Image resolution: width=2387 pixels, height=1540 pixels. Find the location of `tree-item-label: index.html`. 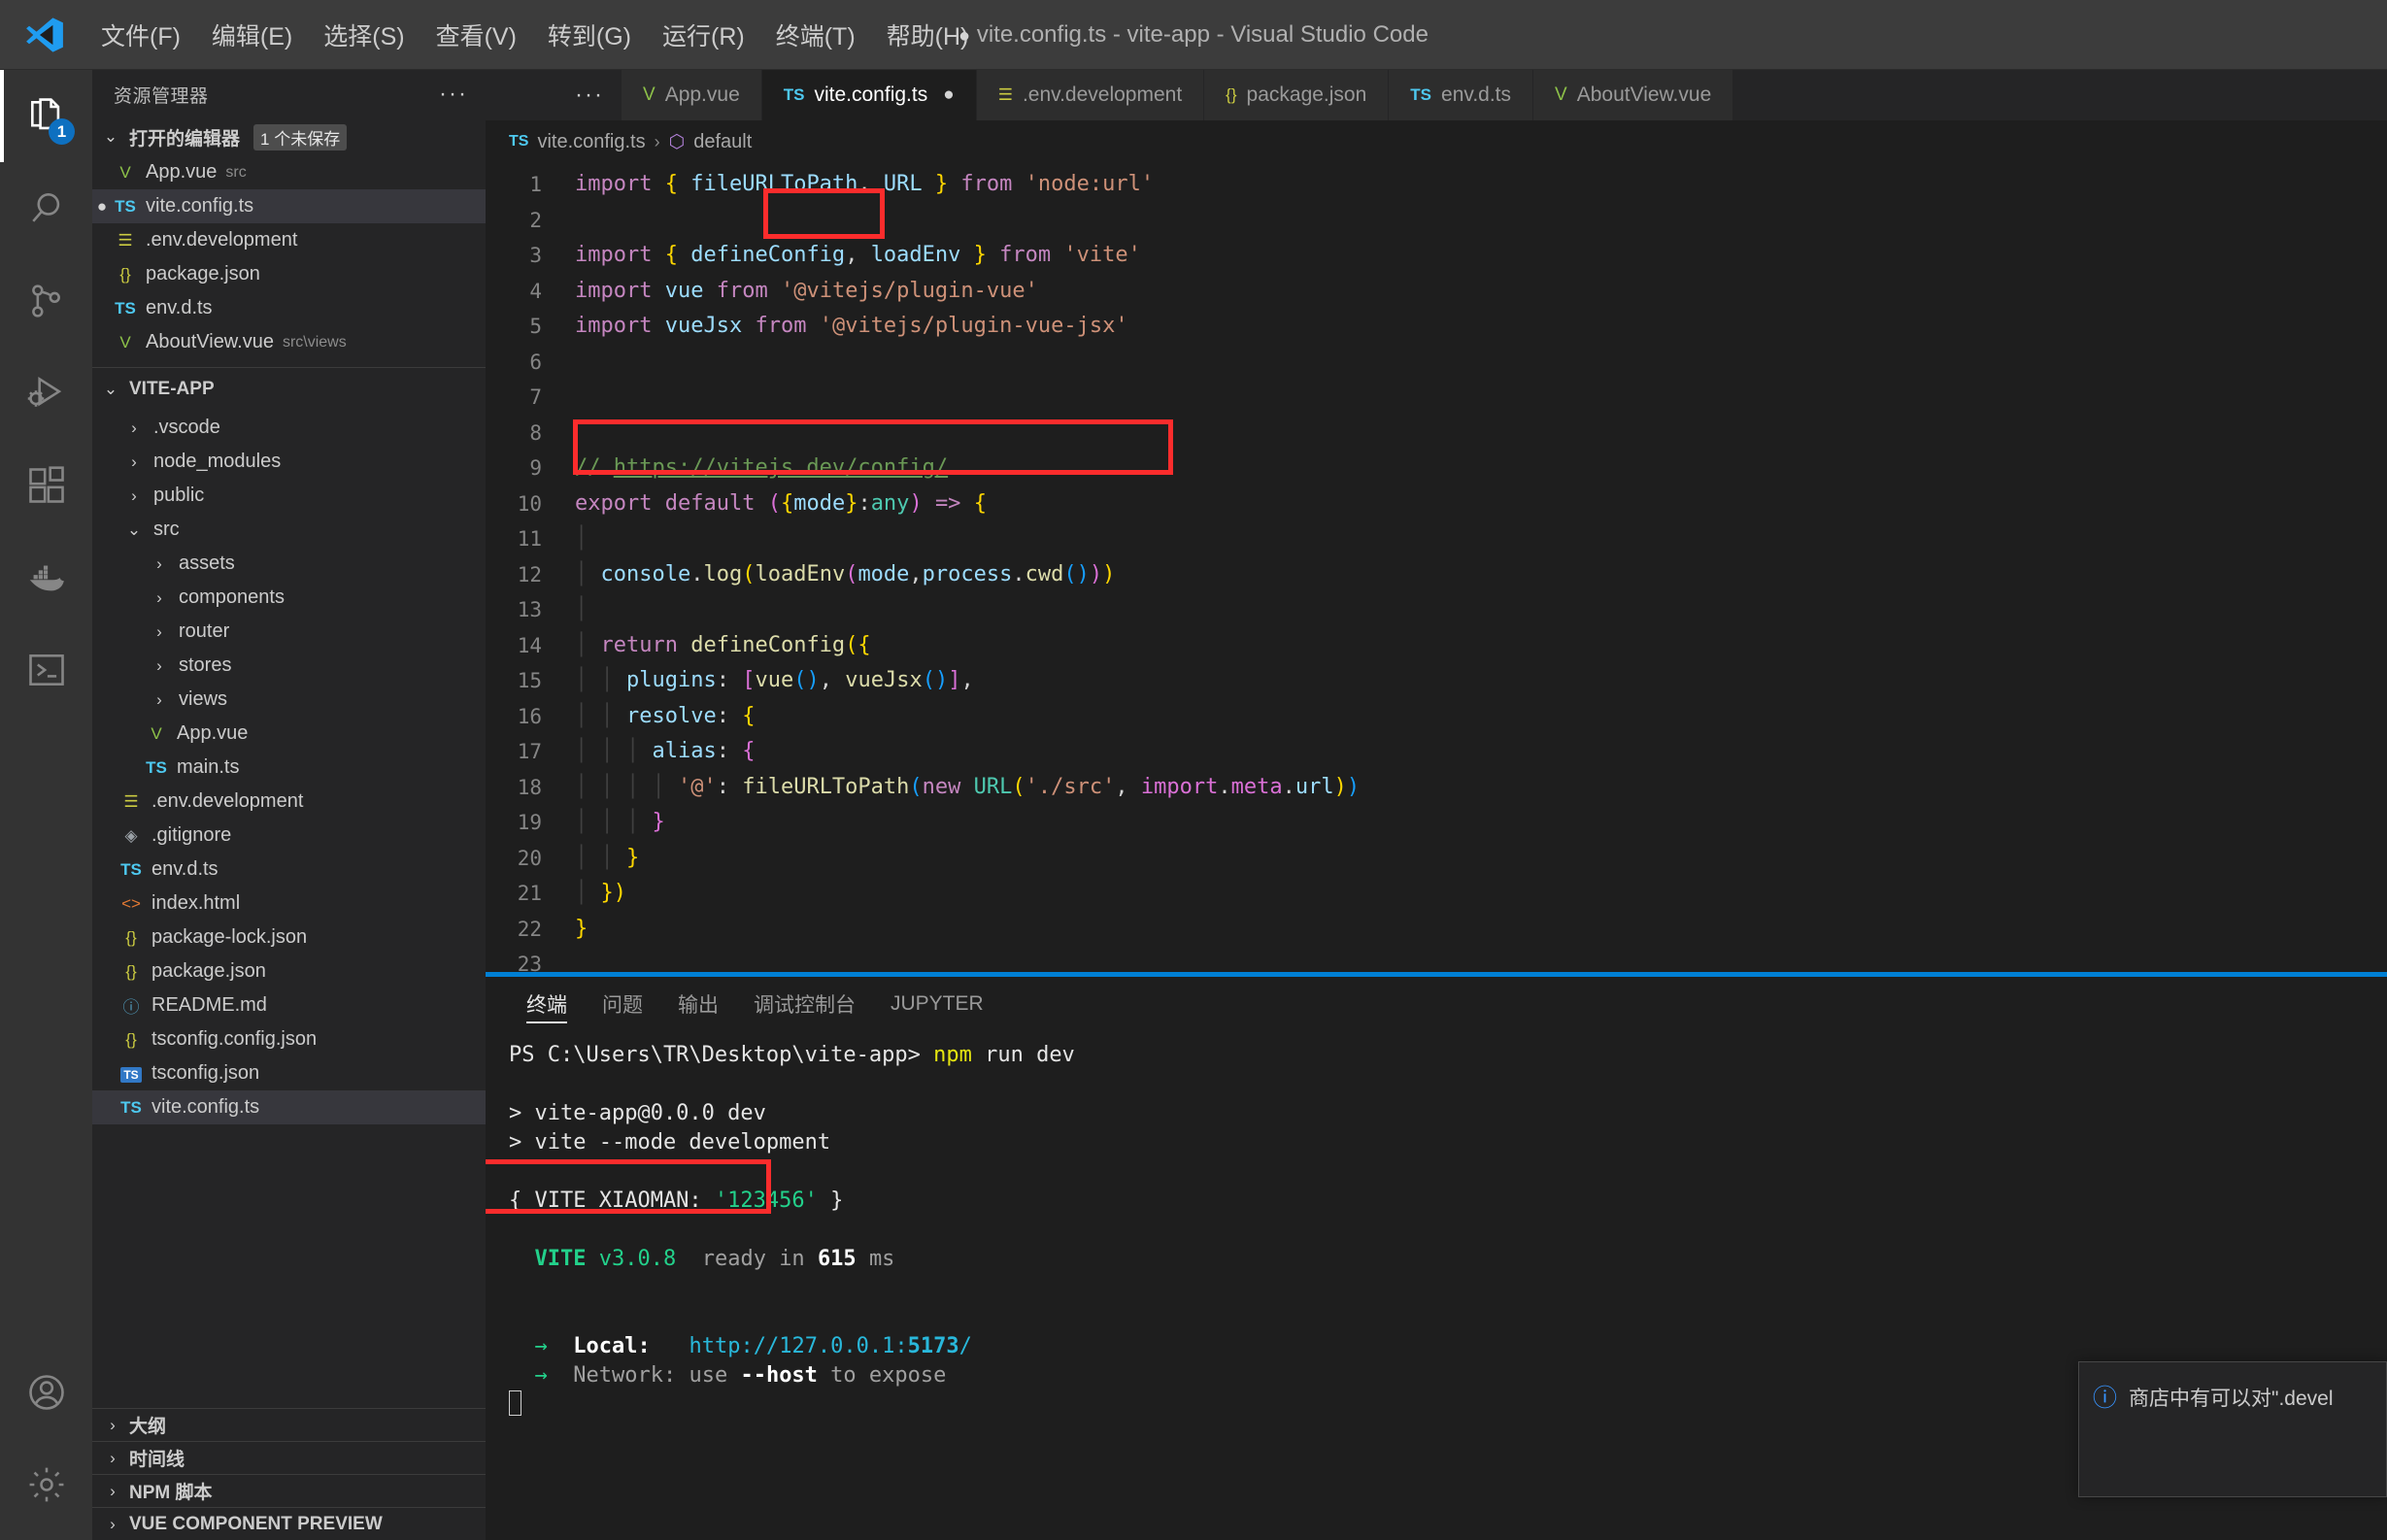

tree-item-label: index.html is located at coordinates (196, 903).